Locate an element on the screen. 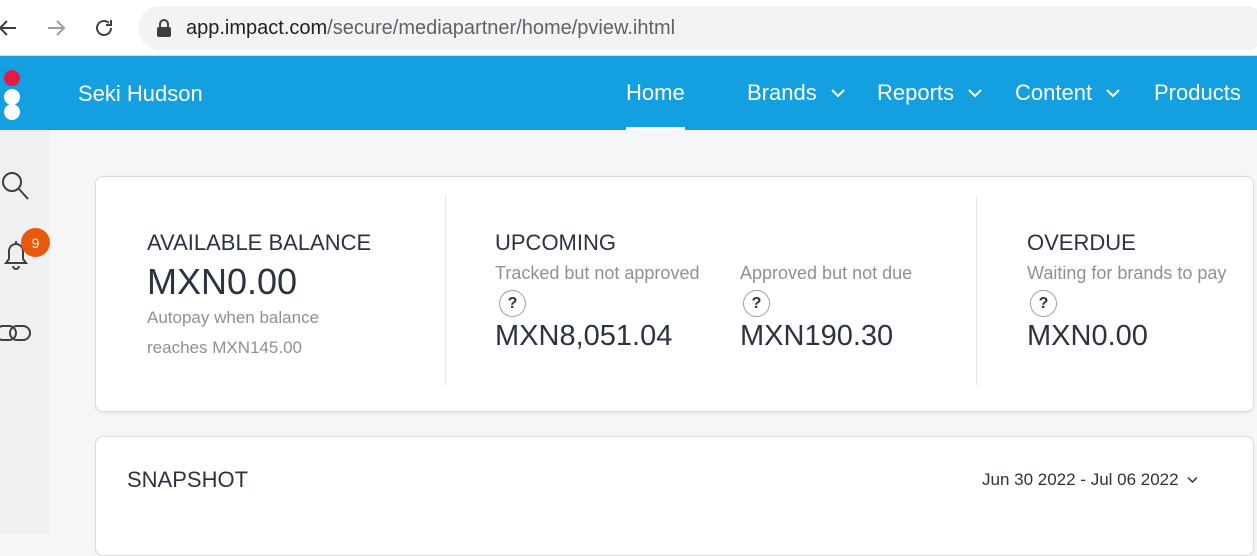  top-nav: Home Brands Reports Content Products is located at coordinates (628, 93).